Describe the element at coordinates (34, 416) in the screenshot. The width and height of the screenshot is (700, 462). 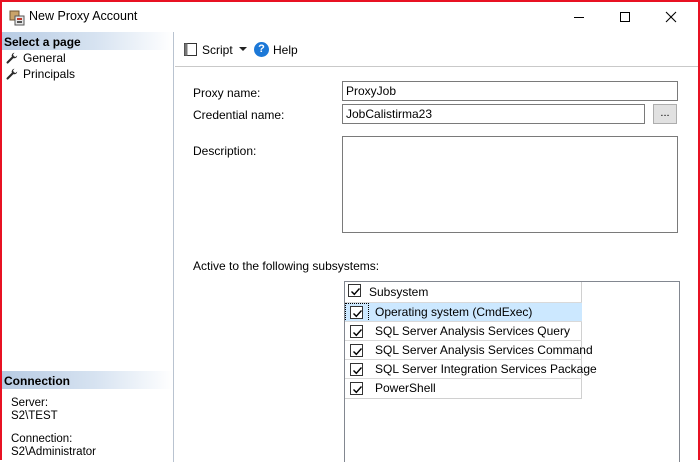
I see `server-value: S2\TEST` at that location.